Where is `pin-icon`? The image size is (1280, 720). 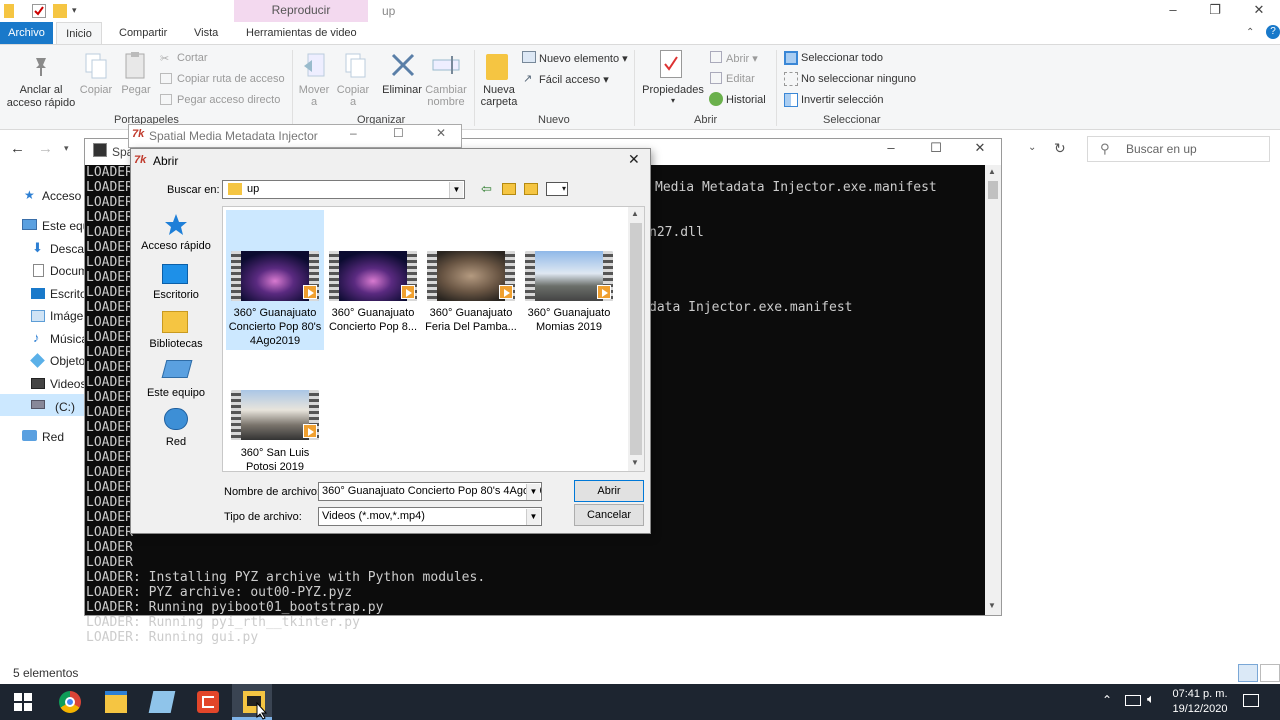 pin-icon is located at coordinates (41, 66).